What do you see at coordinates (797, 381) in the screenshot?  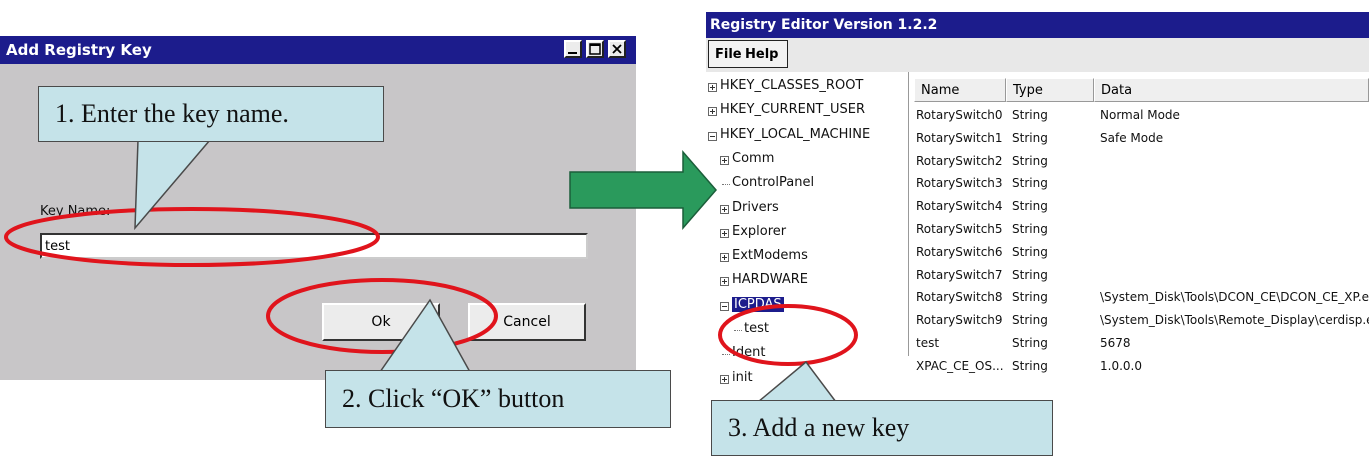 I see `callout-3-pointer` at bounding box center [797, 381].